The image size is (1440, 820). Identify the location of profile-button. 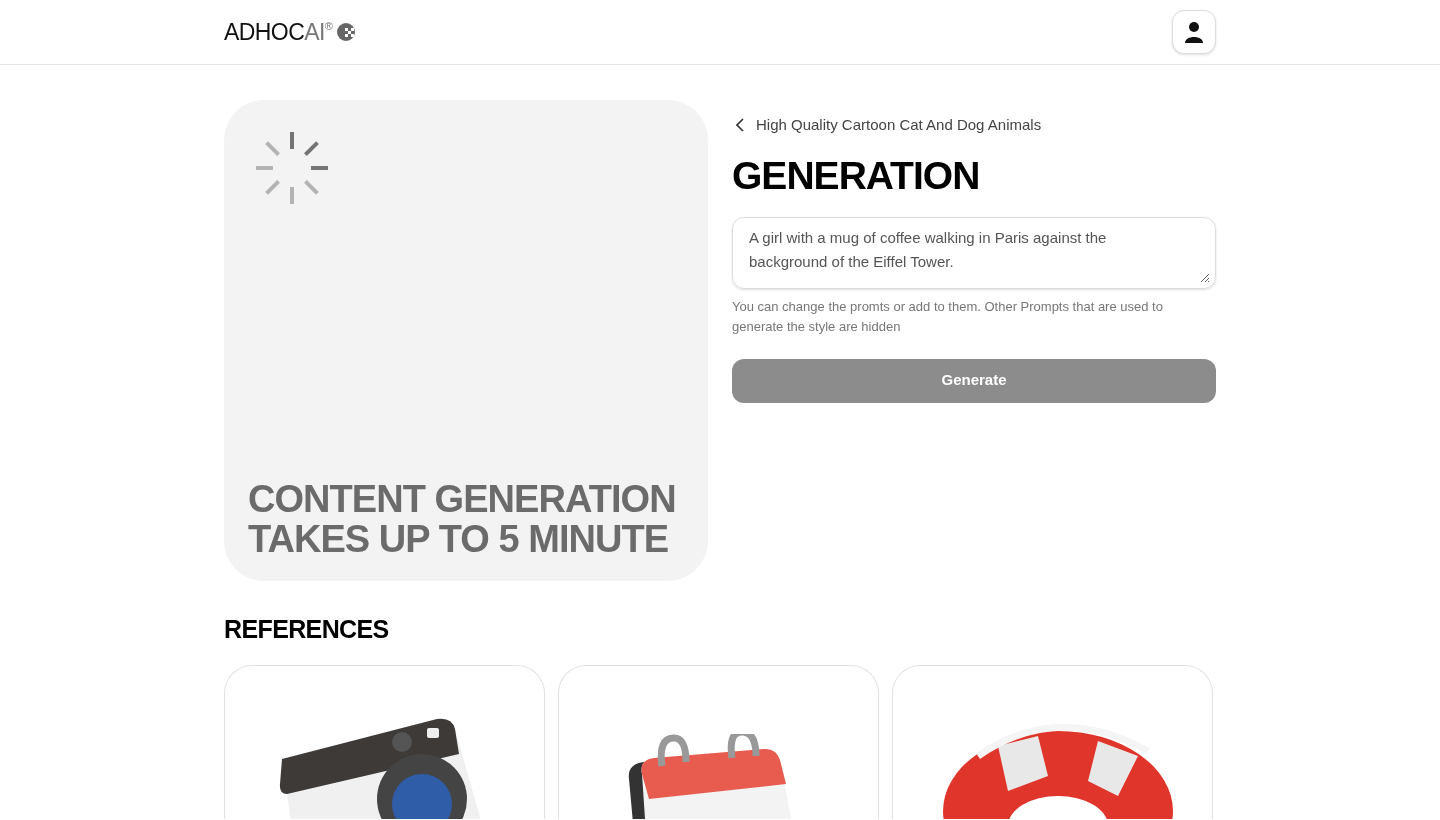
(1194, 32).